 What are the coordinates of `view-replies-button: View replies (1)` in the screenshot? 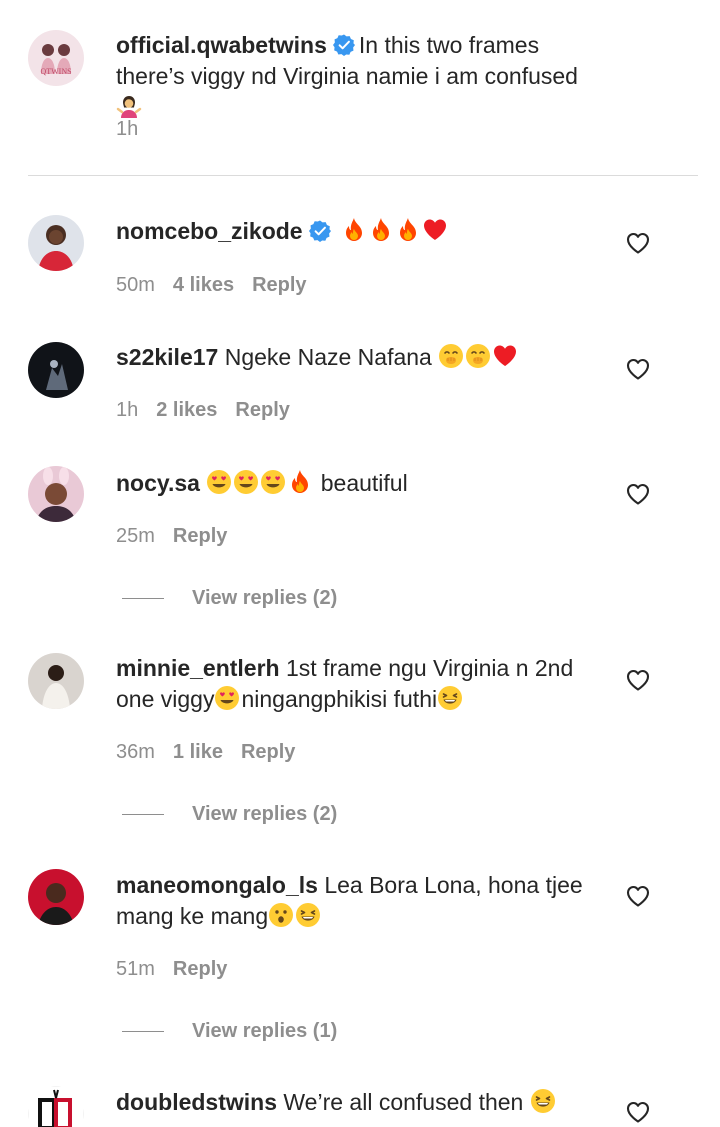 It's located at (229, 1031).